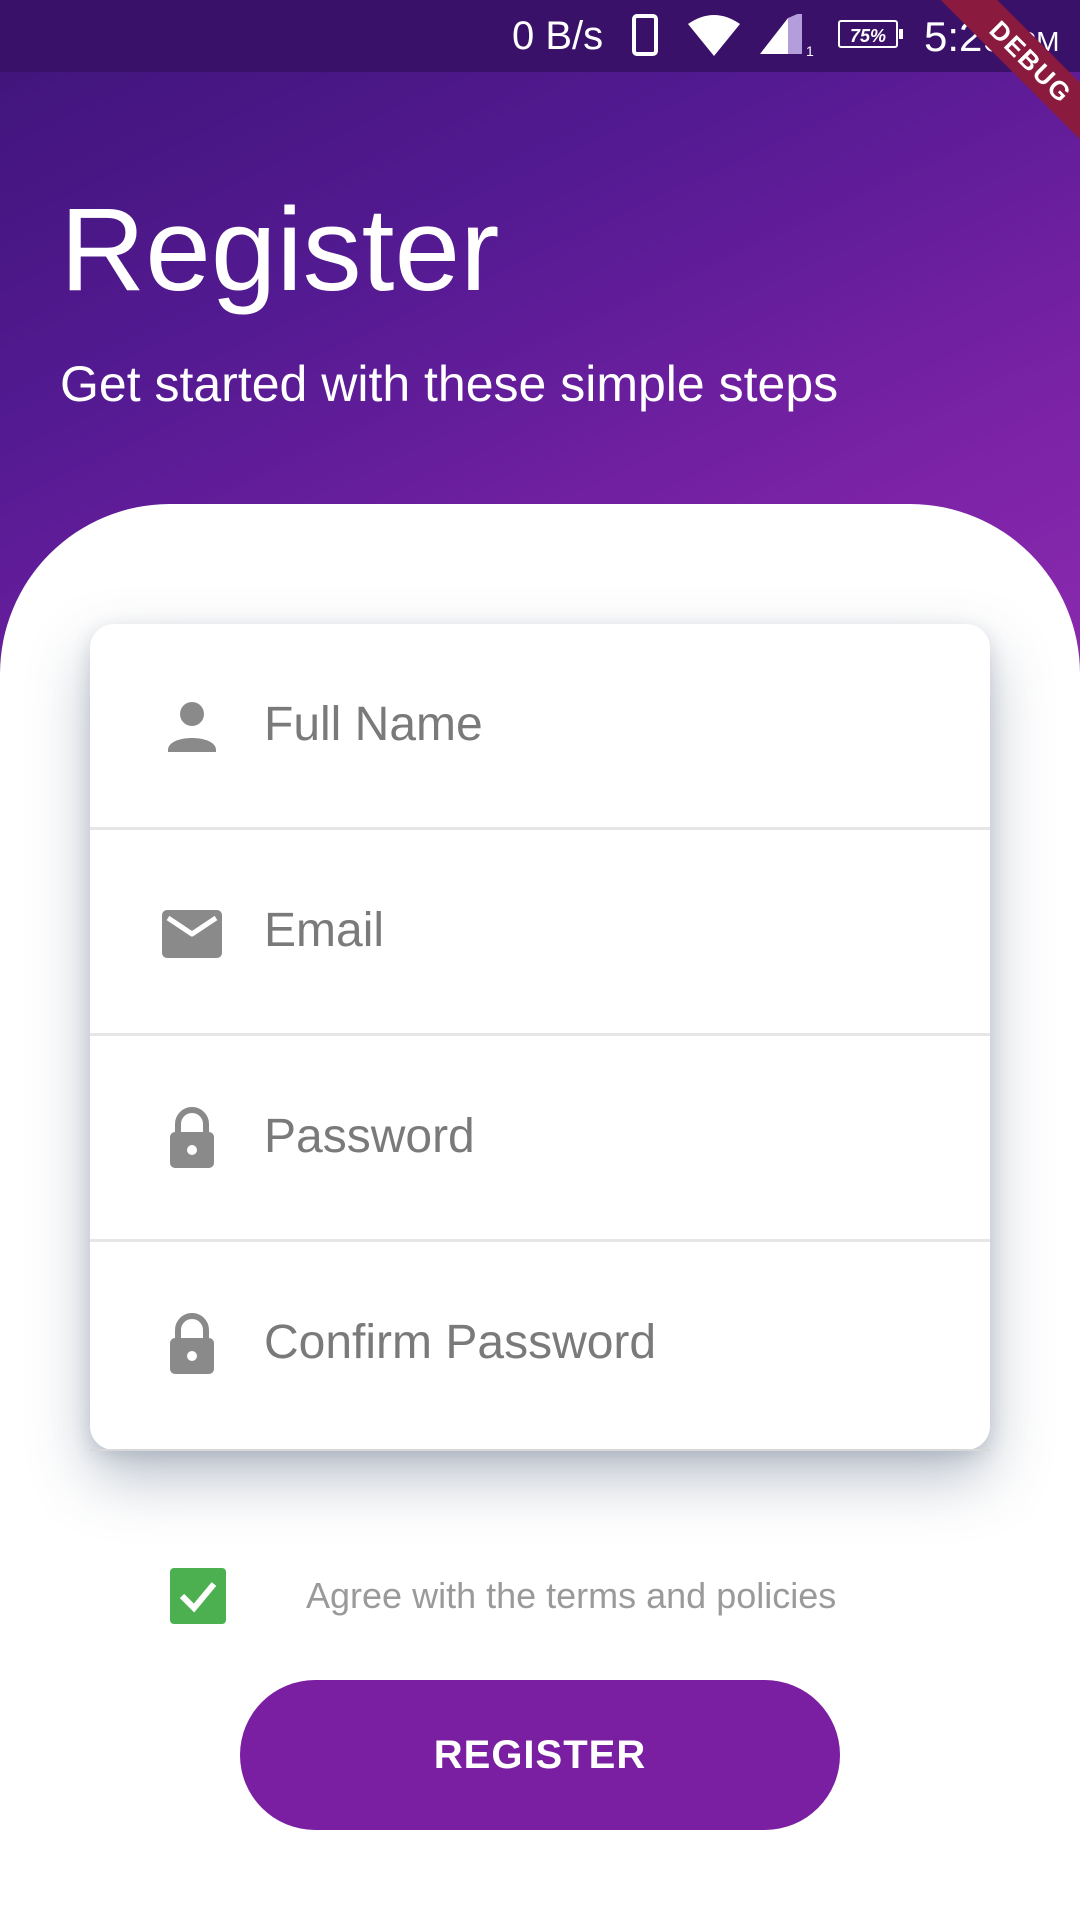 The height and width of the screenshot is (1920, 1080). I want to click on password-input, so click(604, 1136).